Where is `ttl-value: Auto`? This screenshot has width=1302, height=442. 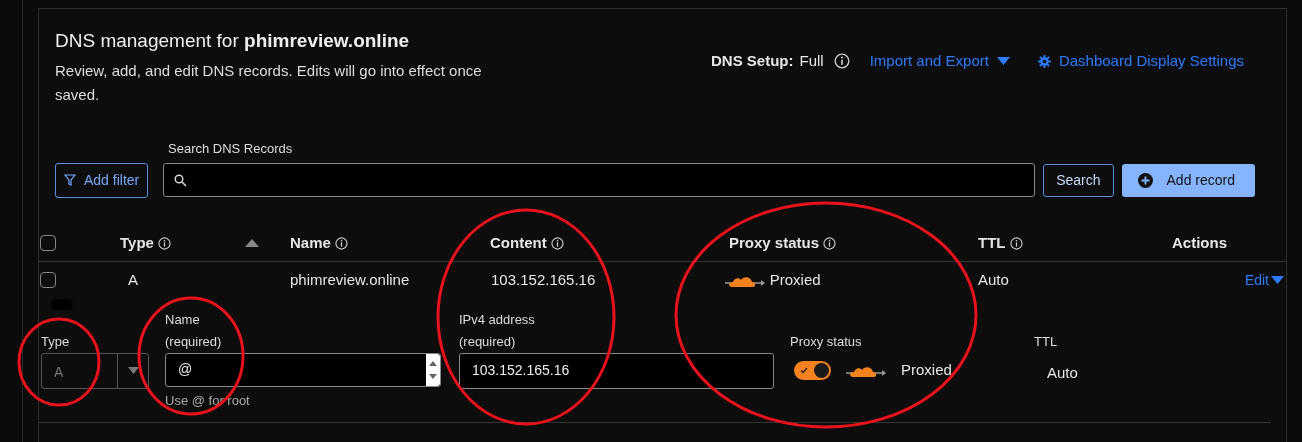
ttl-value: Auto is located at coordinates (1062, 372).